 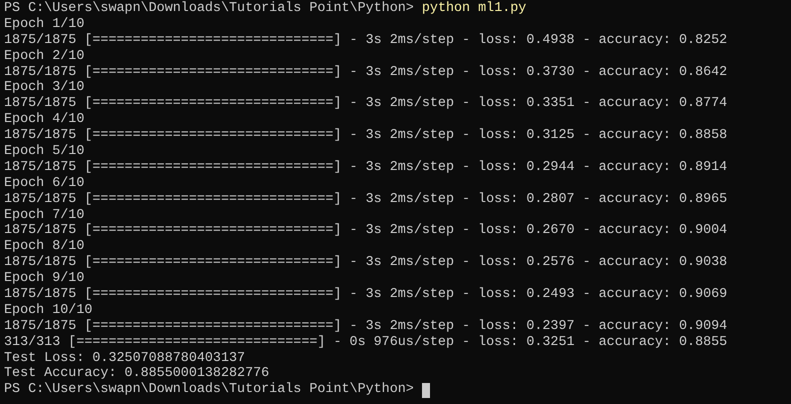 What do you see at coordinates (366, 342) in the screenshot?
I see `output-line: 313/313 [==============================] - 0s 976us/step - loss: 0.3251 - accuracy: 0.8855` at bounding box center [366, 342].